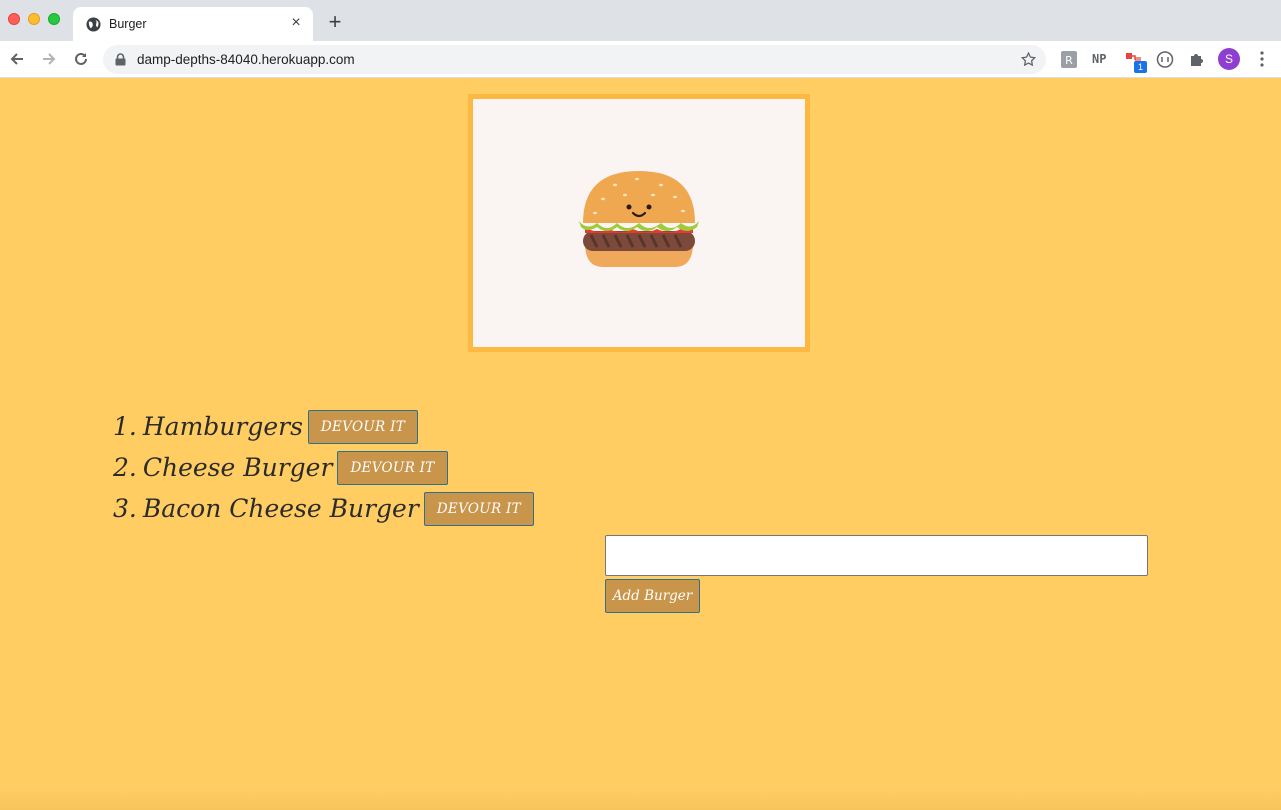  I want to click on list-item: 3. Bacon Cheese Burger DEVOUR IT, so click(323, 508).